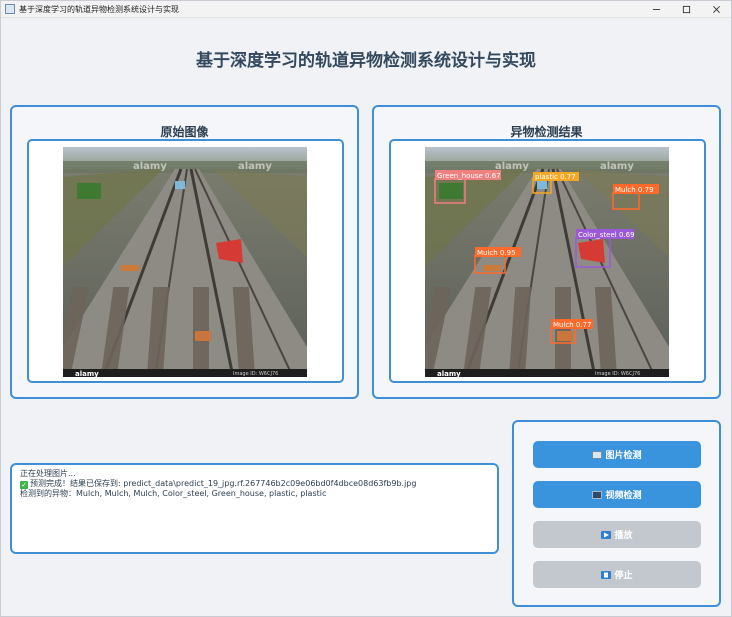 The image size is (732, 617). I want to click on check-icon: ✓, so click(24, 485).